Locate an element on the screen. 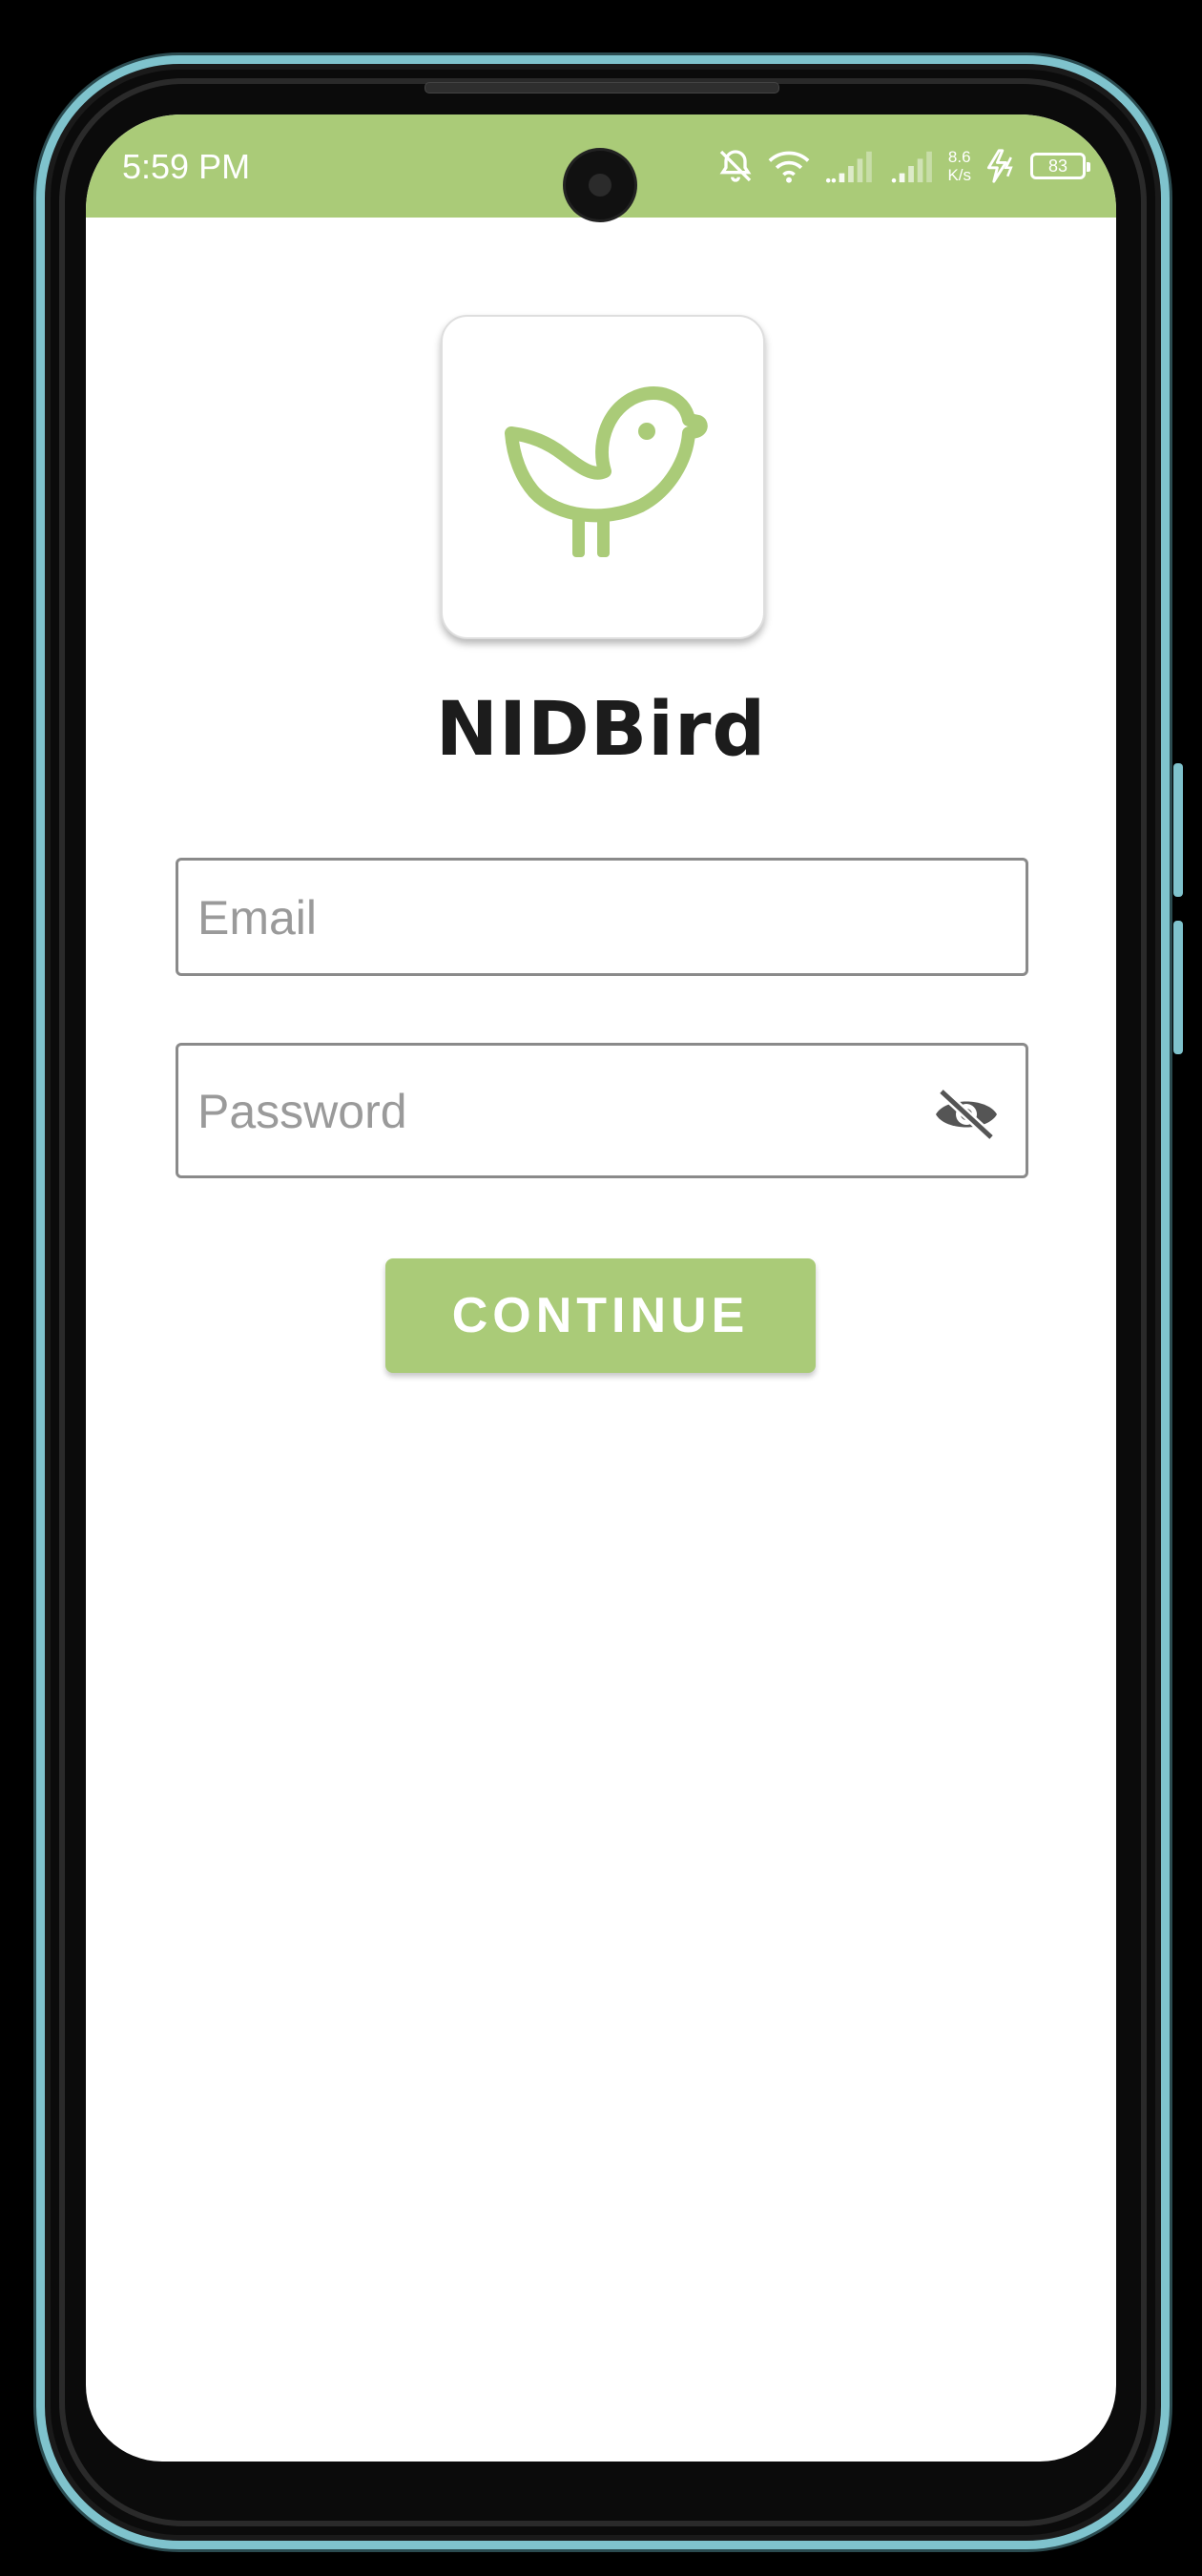 Image resolution: width=1202 pixels, height=2576 pixels. network-speed-unit: K/s is located at coordinates (959, 175).